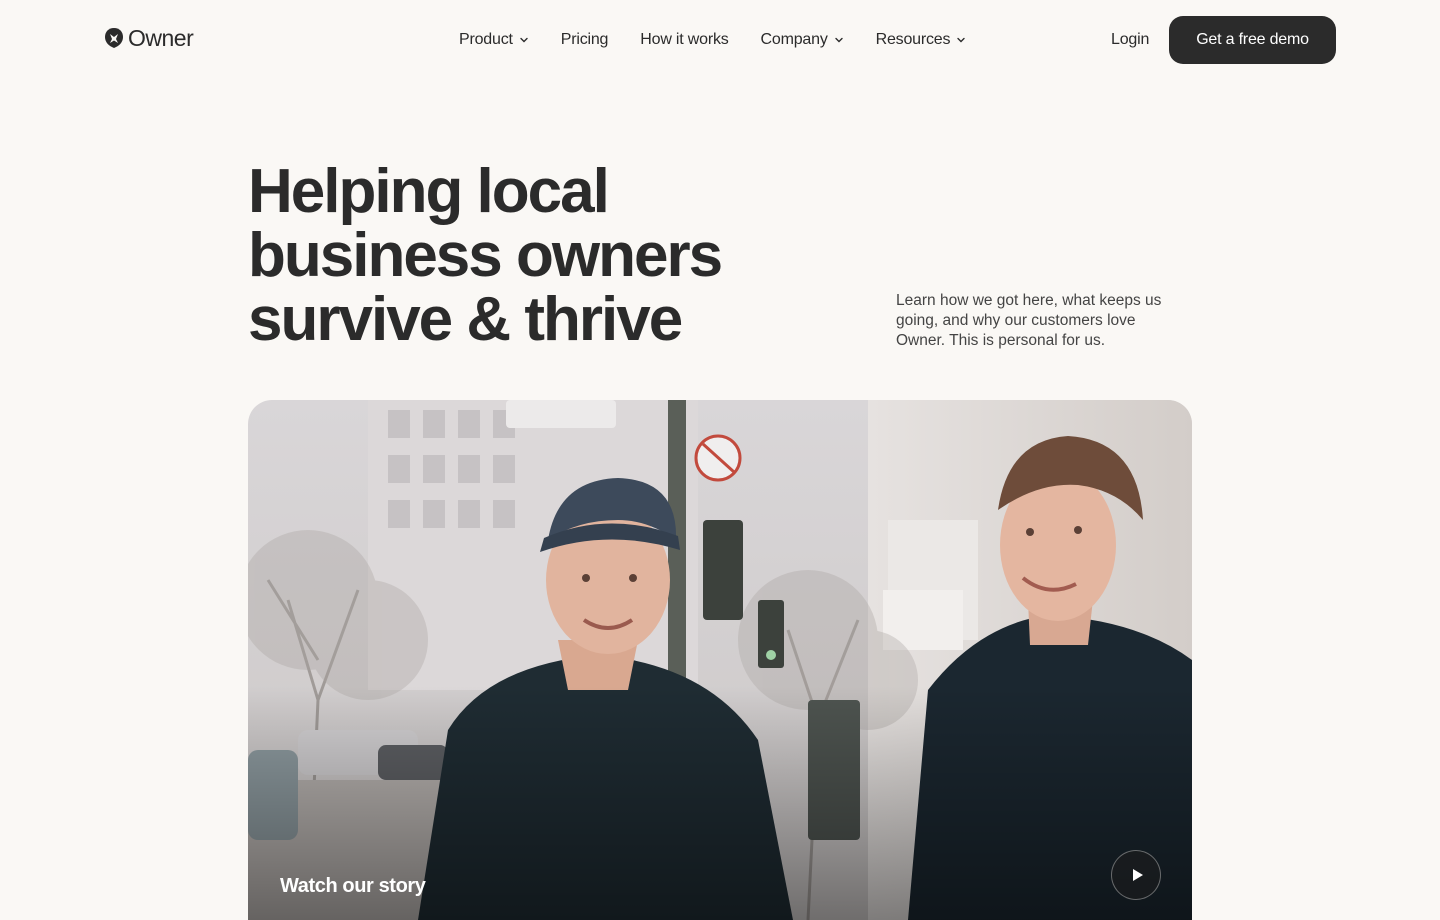 Image resolution: width=1440 pixels, height=920 pixels. Describe the element at coordinates (1252, 40) in the screenshot. I see `get-demo-button: Get a free demo` at that location.